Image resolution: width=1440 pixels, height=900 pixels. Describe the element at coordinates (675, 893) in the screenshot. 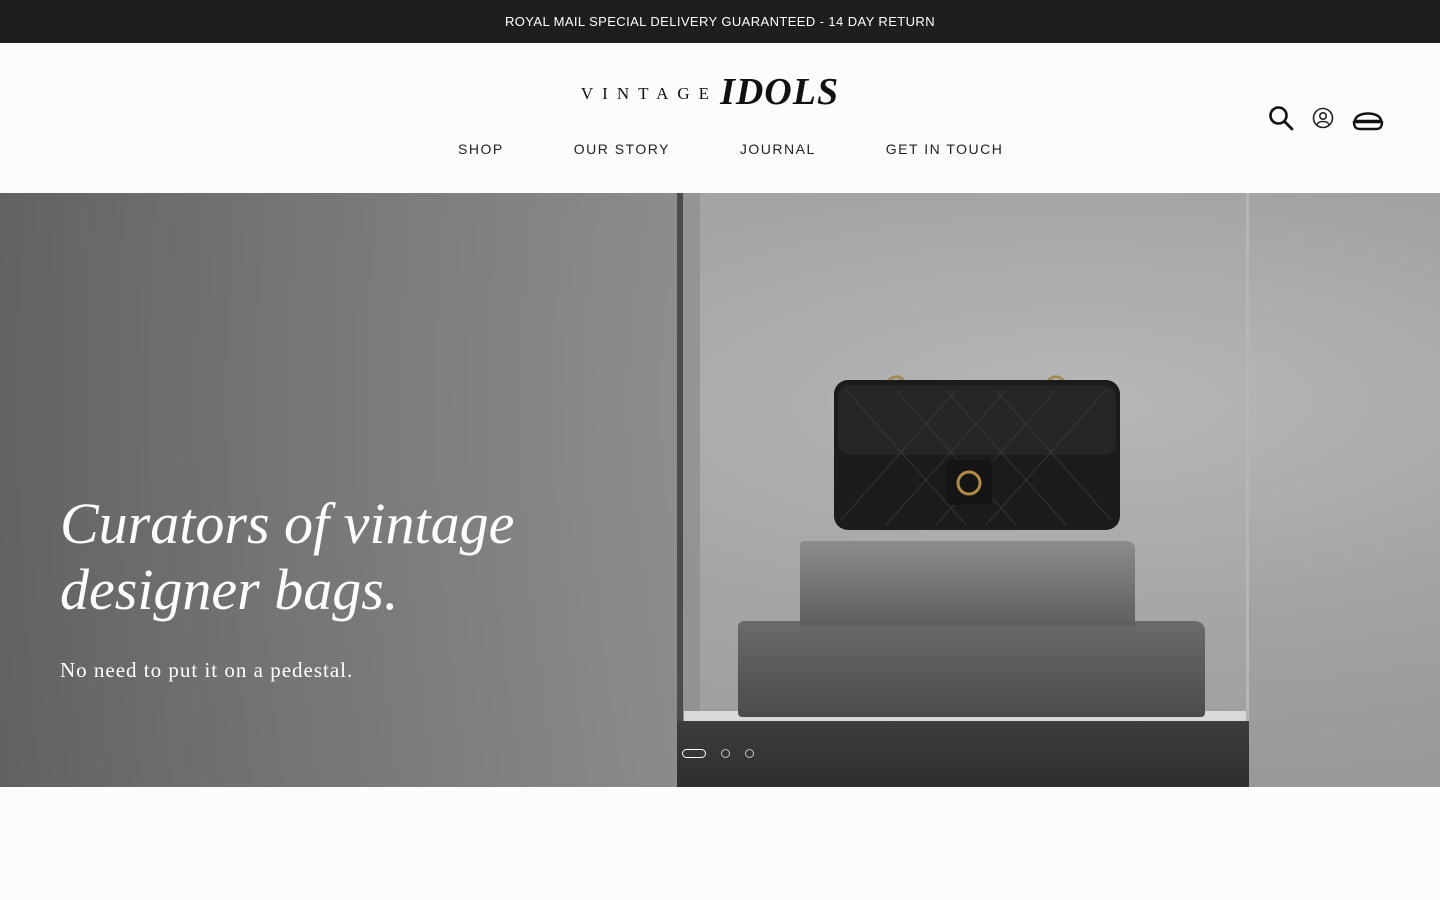

I see `next-section-heading-peek` at that location.